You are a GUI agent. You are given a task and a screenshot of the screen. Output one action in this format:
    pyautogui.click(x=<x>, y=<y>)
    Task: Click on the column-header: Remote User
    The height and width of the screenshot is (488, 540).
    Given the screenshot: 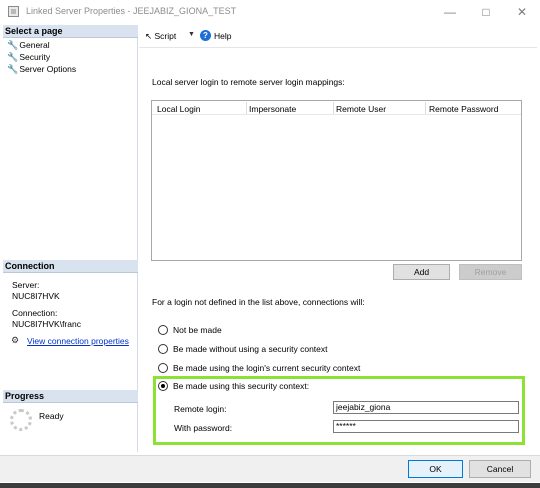 What is the action you would take?
    pyautogui.click(x=361, y=109)
    